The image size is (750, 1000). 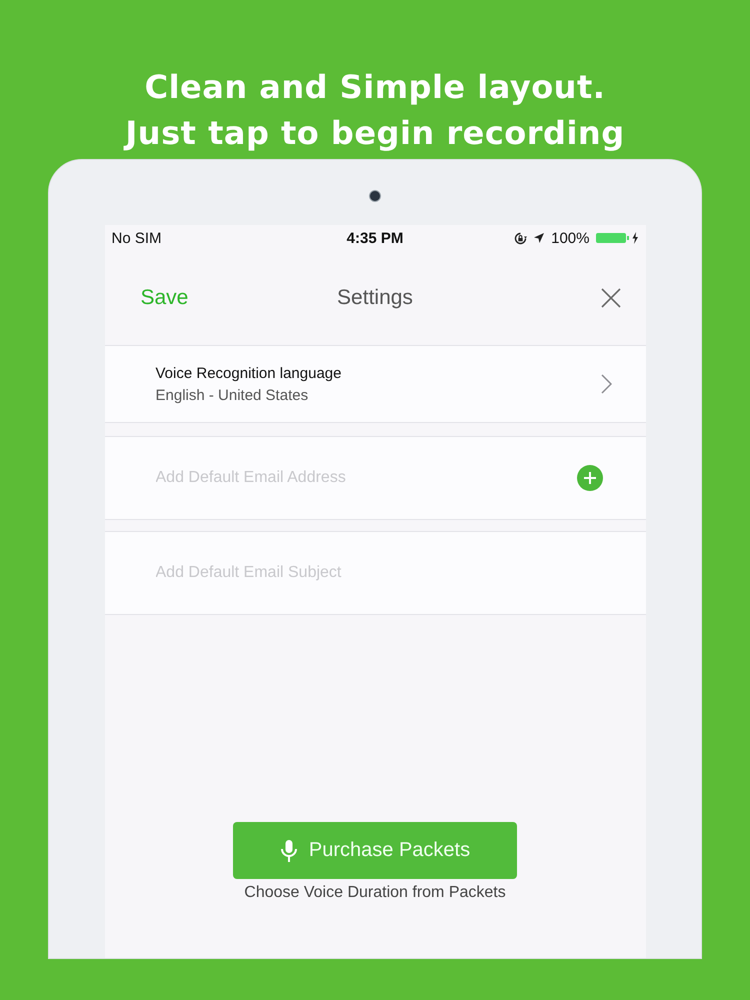 What do you see at coordinates (375, 893) in the screenshot?
I see `purchase-caption: Choose Voice Duration from Packets` at bounding box center [375, 893].